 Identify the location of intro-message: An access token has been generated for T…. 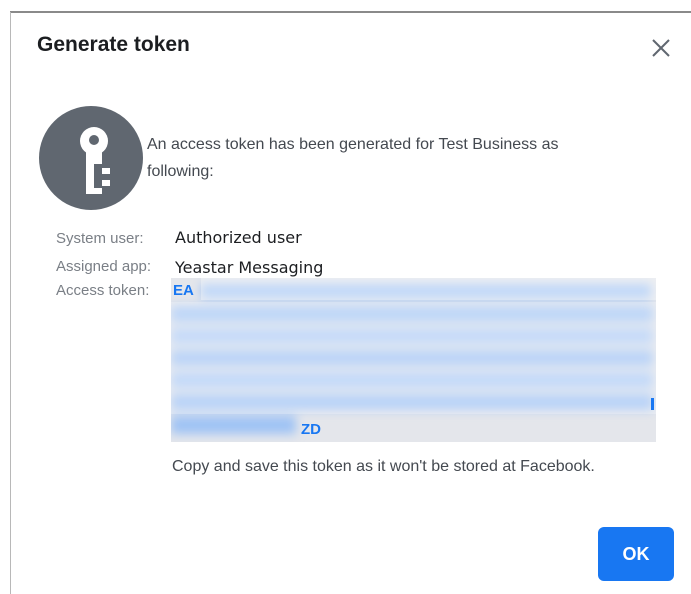
(397, 158).